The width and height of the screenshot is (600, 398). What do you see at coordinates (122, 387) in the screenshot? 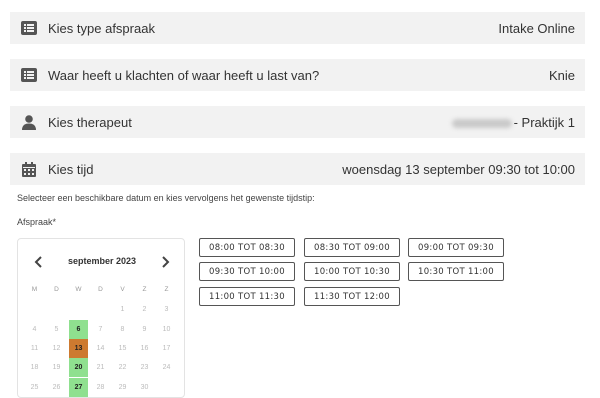
I see `calendar-day: 29` at bounding box center [122, 387].